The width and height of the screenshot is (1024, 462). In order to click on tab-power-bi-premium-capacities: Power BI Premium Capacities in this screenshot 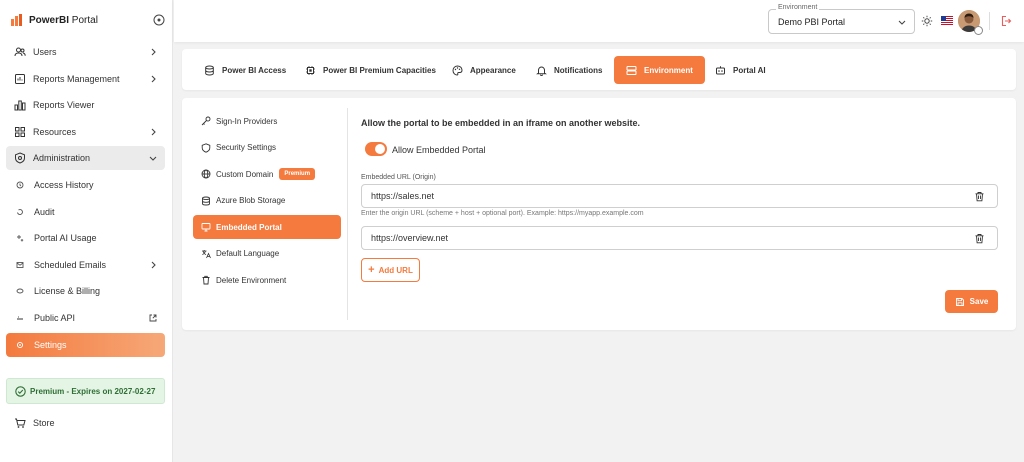, I will do `click(370, 70)`.